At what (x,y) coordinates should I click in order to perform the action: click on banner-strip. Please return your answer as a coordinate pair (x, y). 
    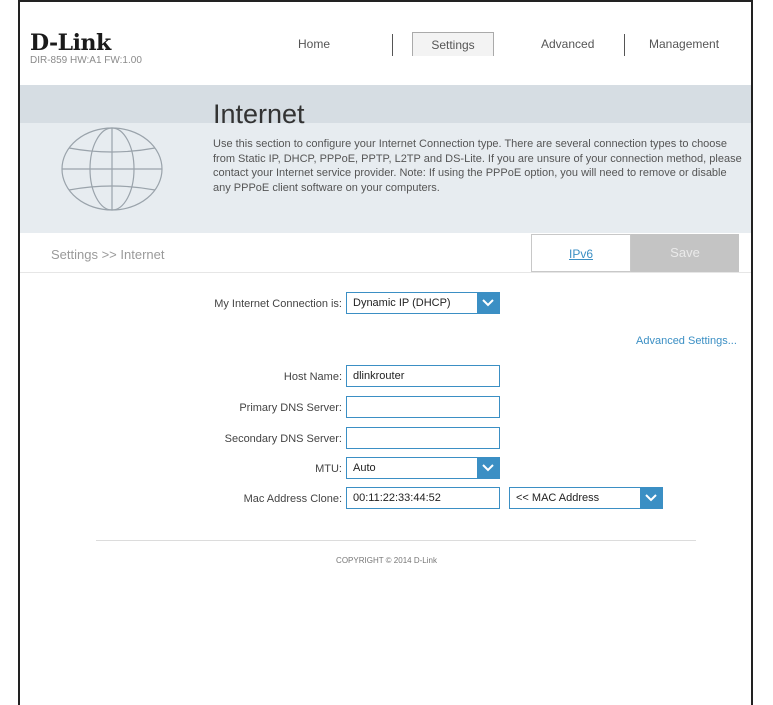
    Looking at the image, I should click on (385, 104).